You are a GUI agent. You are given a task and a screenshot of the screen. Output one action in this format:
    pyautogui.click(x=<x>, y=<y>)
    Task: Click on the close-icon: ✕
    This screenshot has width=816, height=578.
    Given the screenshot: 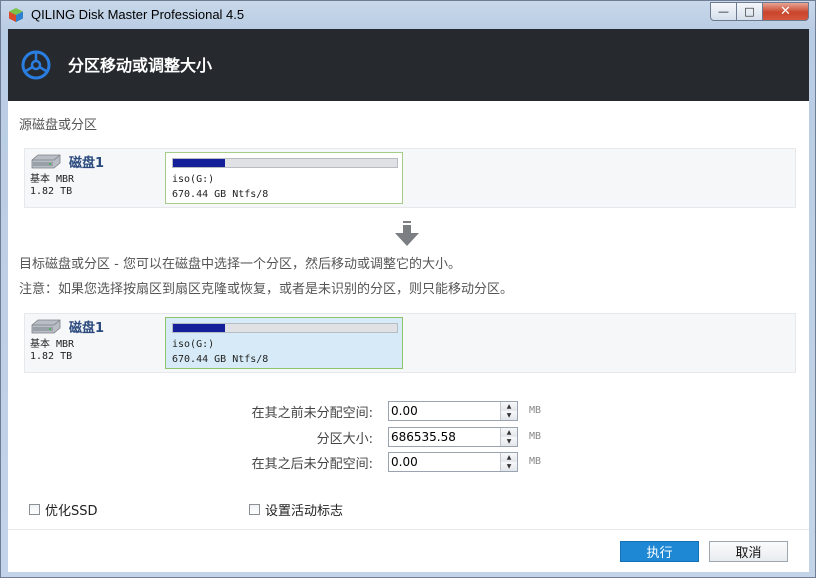 What is the action you would take?
    pyautogui.click(x=785, y=11)
    